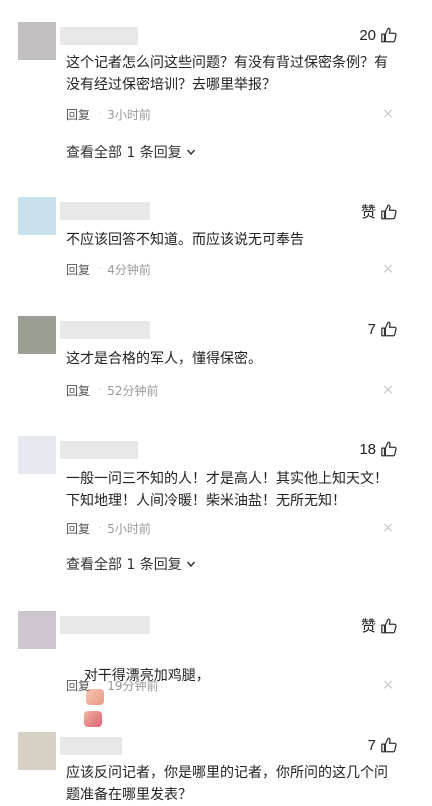  I want to click on comment-text: 应该反问记者，你是哪里的记者，你所问的这几个问题准备在哪里发表？, so click(227, 784).